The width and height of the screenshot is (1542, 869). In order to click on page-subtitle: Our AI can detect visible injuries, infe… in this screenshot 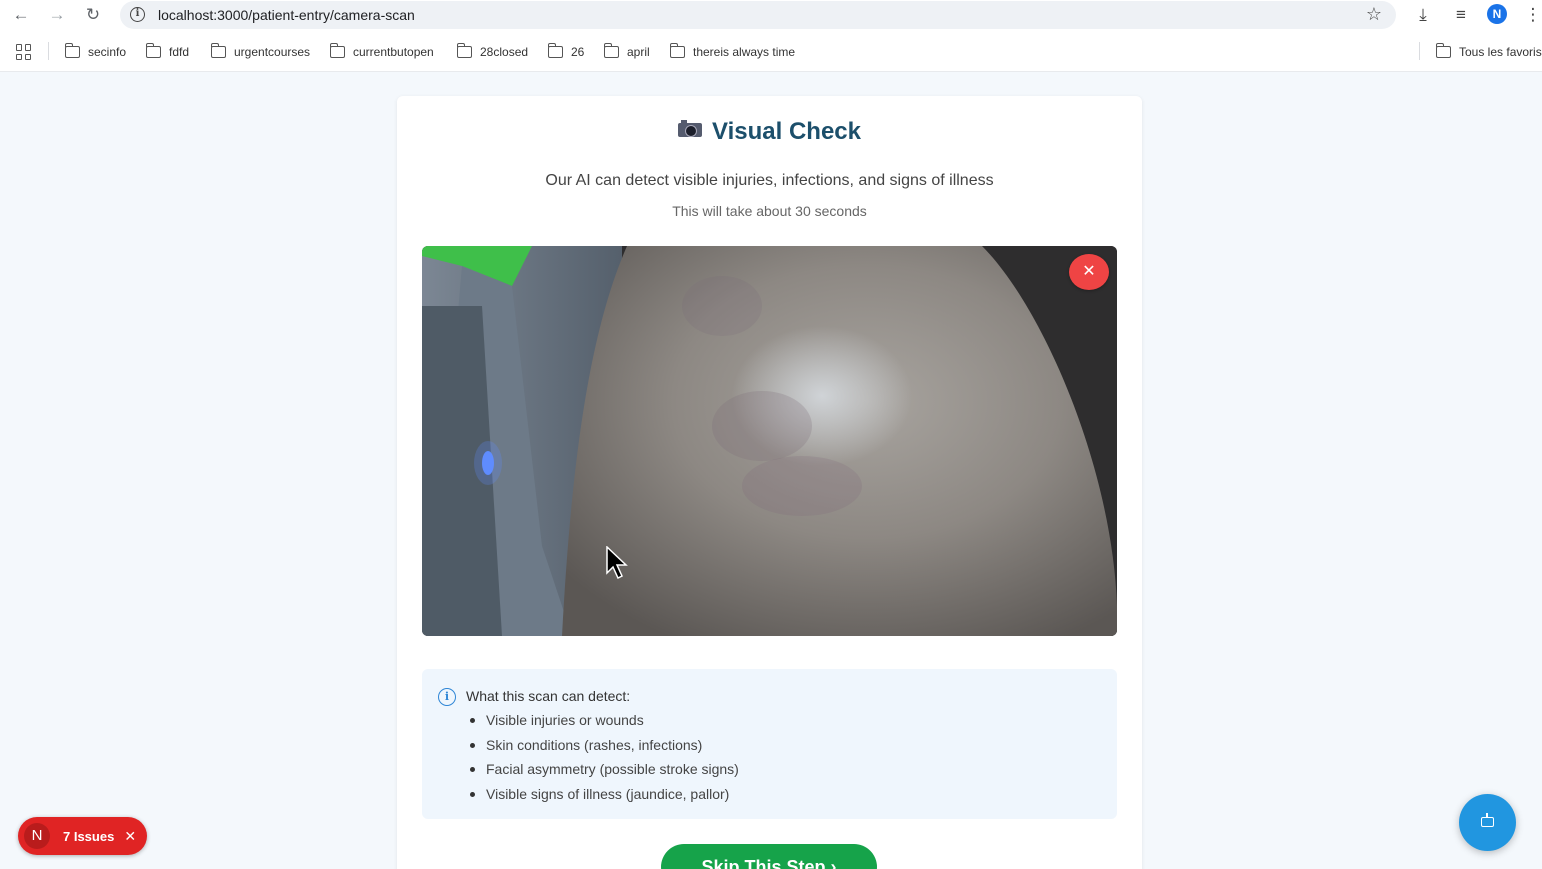, I will do `click(769, 180)`.